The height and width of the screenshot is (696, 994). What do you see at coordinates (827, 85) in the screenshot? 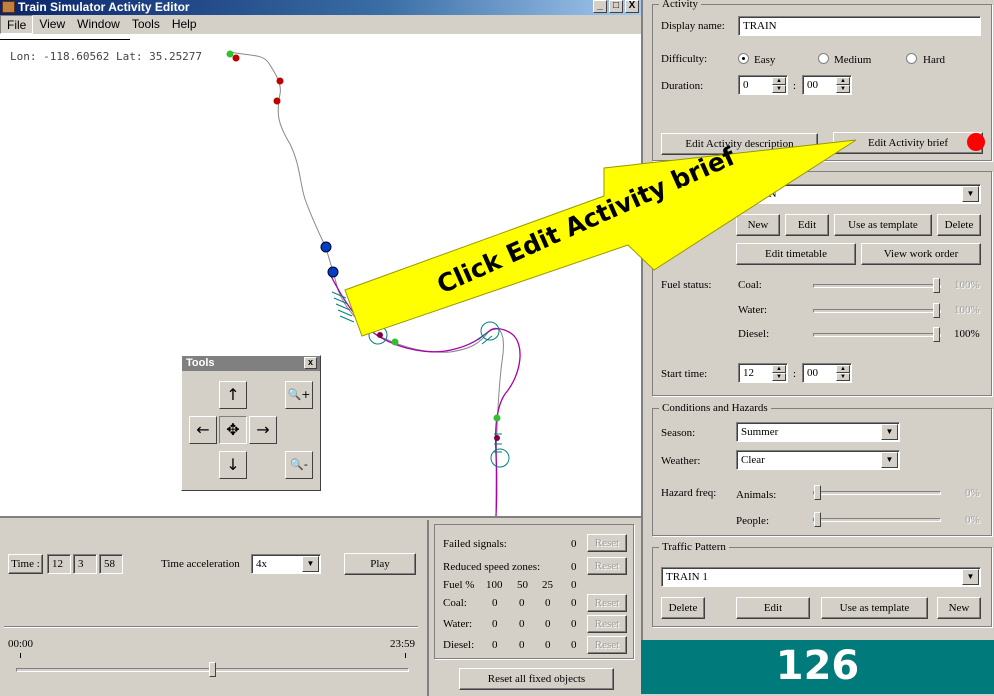
I see `duration-minutes: 00 ▲ ▼` at bounding box center [827, 85].